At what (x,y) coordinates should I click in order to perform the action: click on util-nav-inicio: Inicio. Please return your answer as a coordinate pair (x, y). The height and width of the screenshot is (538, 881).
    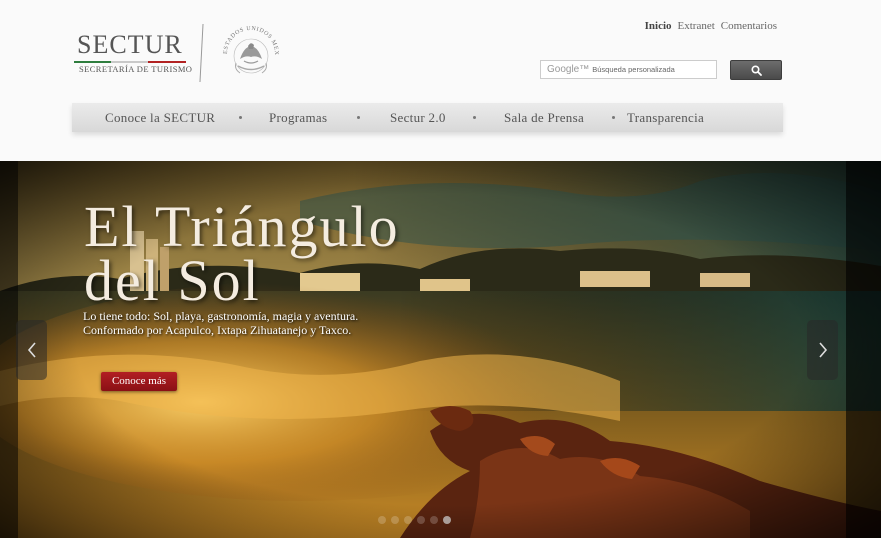
    Looking at the image, I should click on (658, 26).